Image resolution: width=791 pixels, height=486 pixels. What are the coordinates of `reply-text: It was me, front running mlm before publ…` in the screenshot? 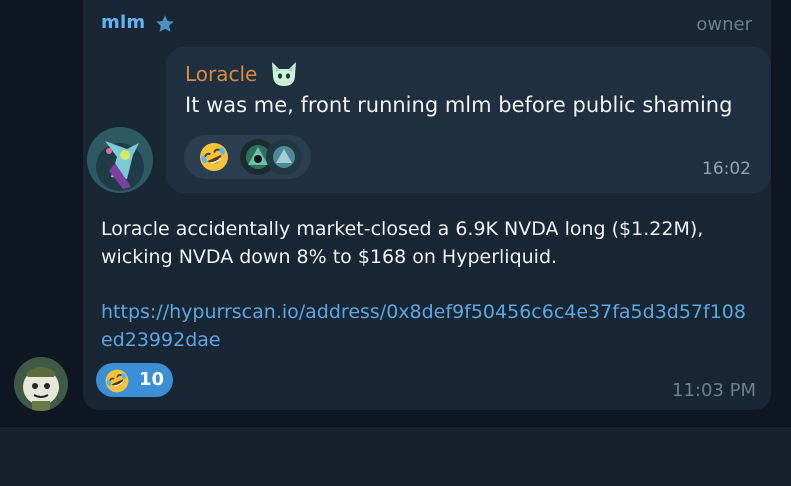 It's located at (459, 105).